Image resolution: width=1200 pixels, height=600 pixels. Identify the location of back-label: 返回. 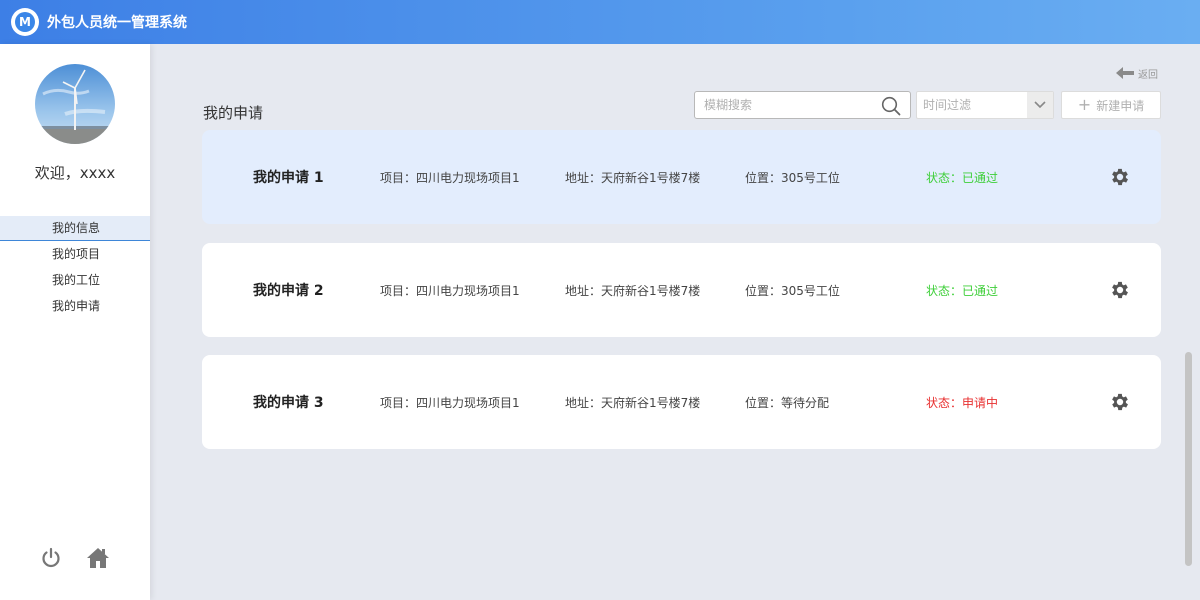
(1148, 75).